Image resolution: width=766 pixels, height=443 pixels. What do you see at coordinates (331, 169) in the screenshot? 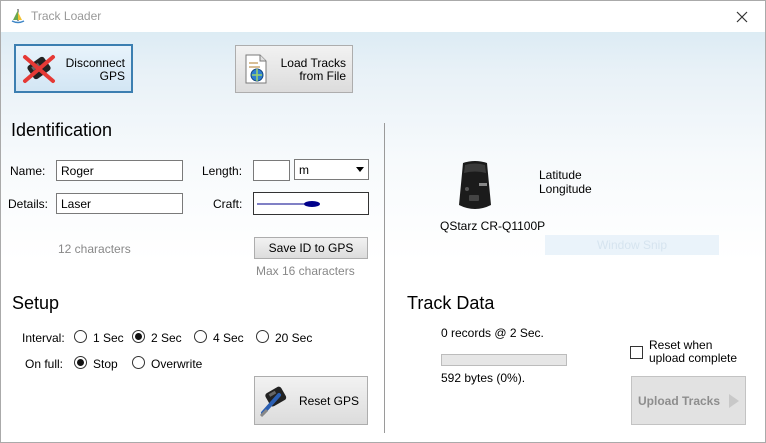
I see `length-unit-select: m` at bounding box center [331, 169].